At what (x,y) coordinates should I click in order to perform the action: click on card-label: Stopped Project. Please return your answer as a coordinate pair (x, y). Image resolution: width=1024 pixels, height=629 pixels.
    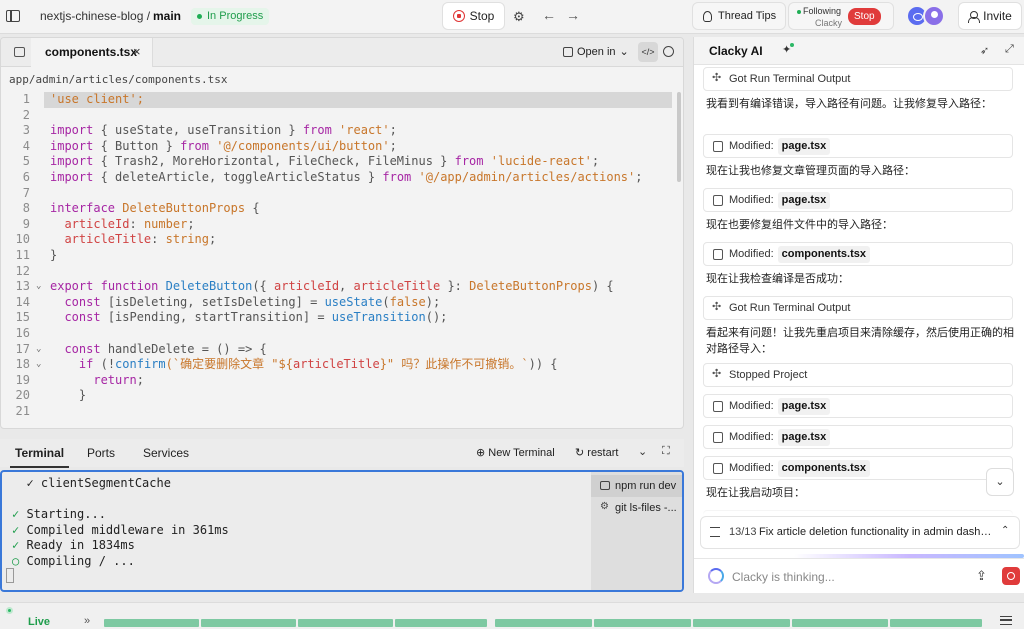
    Looking at the image, I should click on (768, 375).